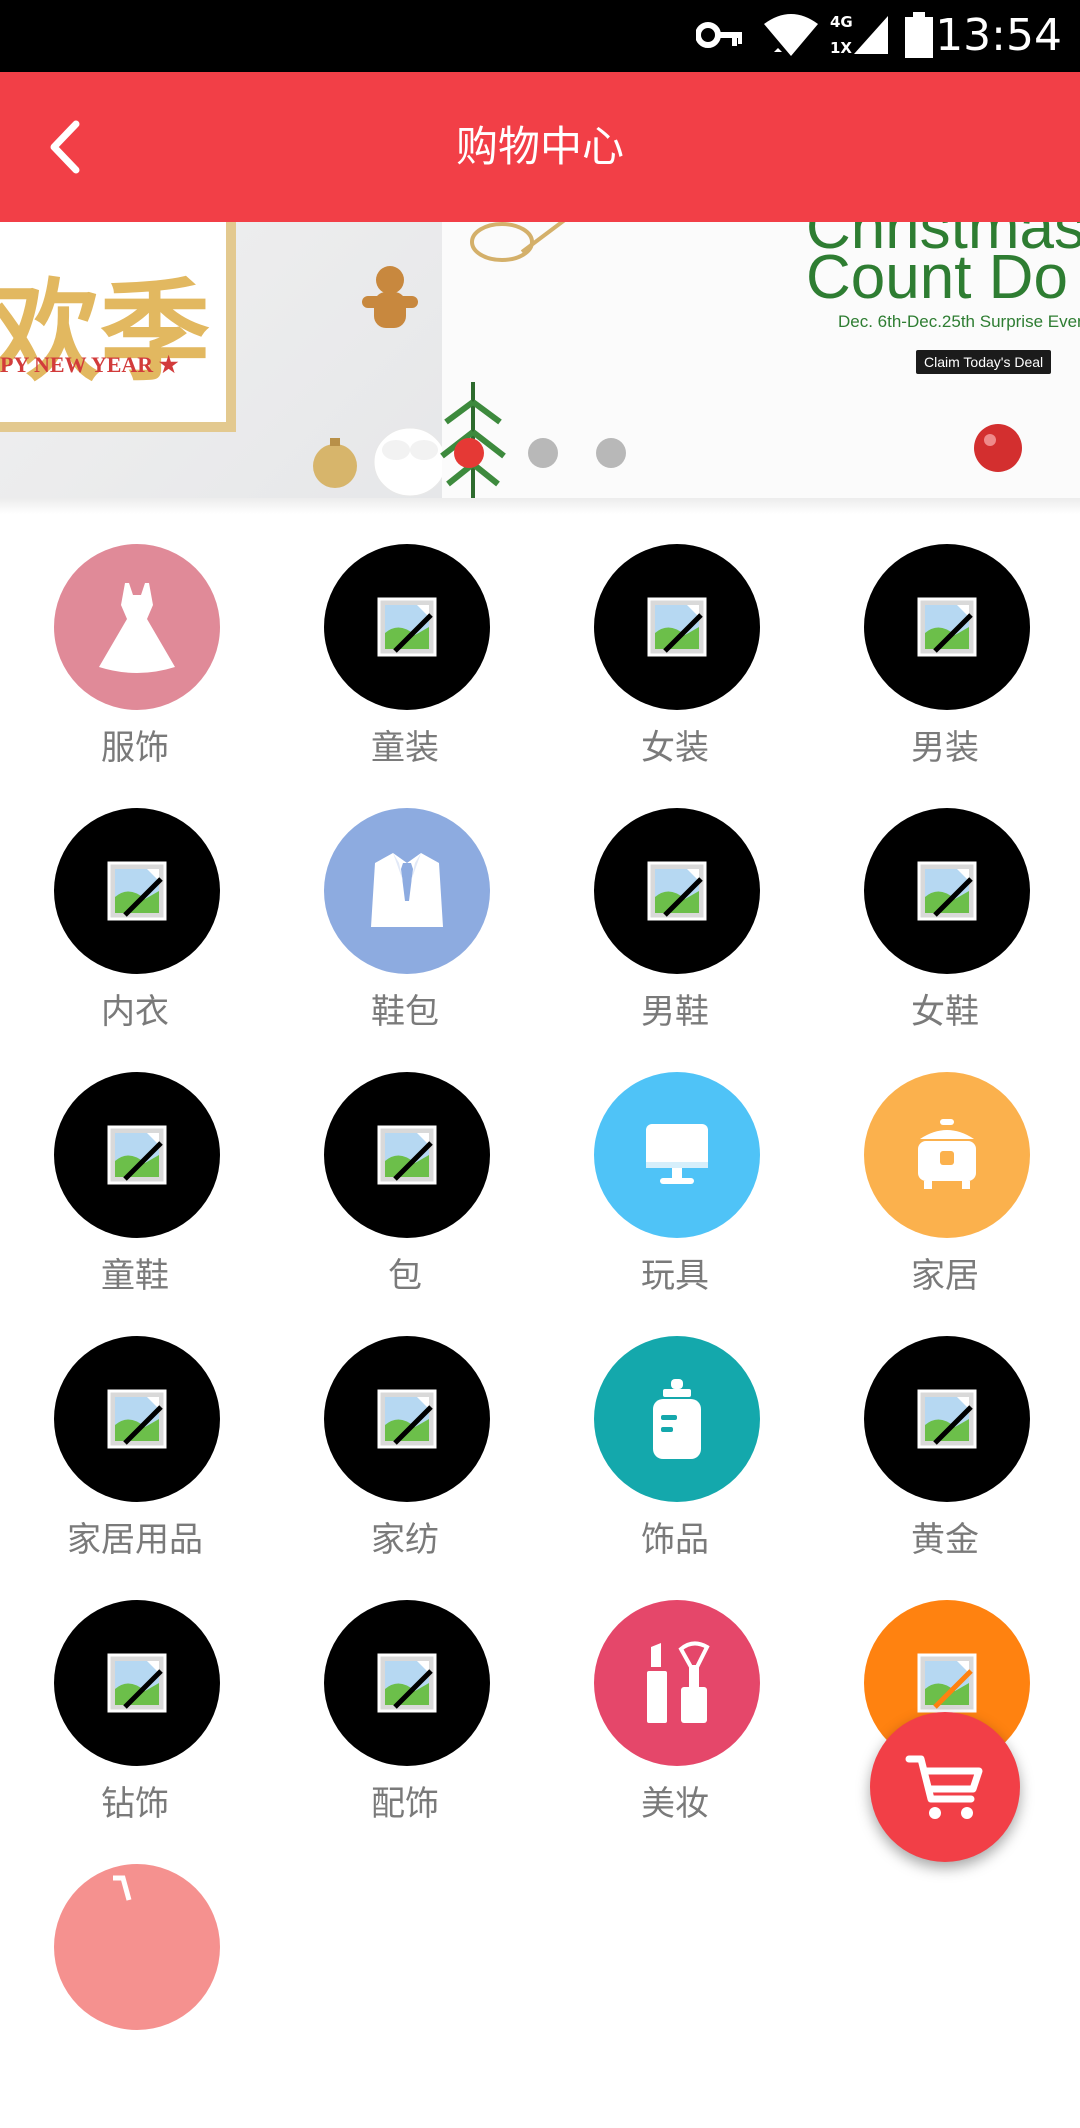 The height and width of the screenshot is (2128, 1080). I want to click on category-item-underwear: 内衣, so click(135, 940).